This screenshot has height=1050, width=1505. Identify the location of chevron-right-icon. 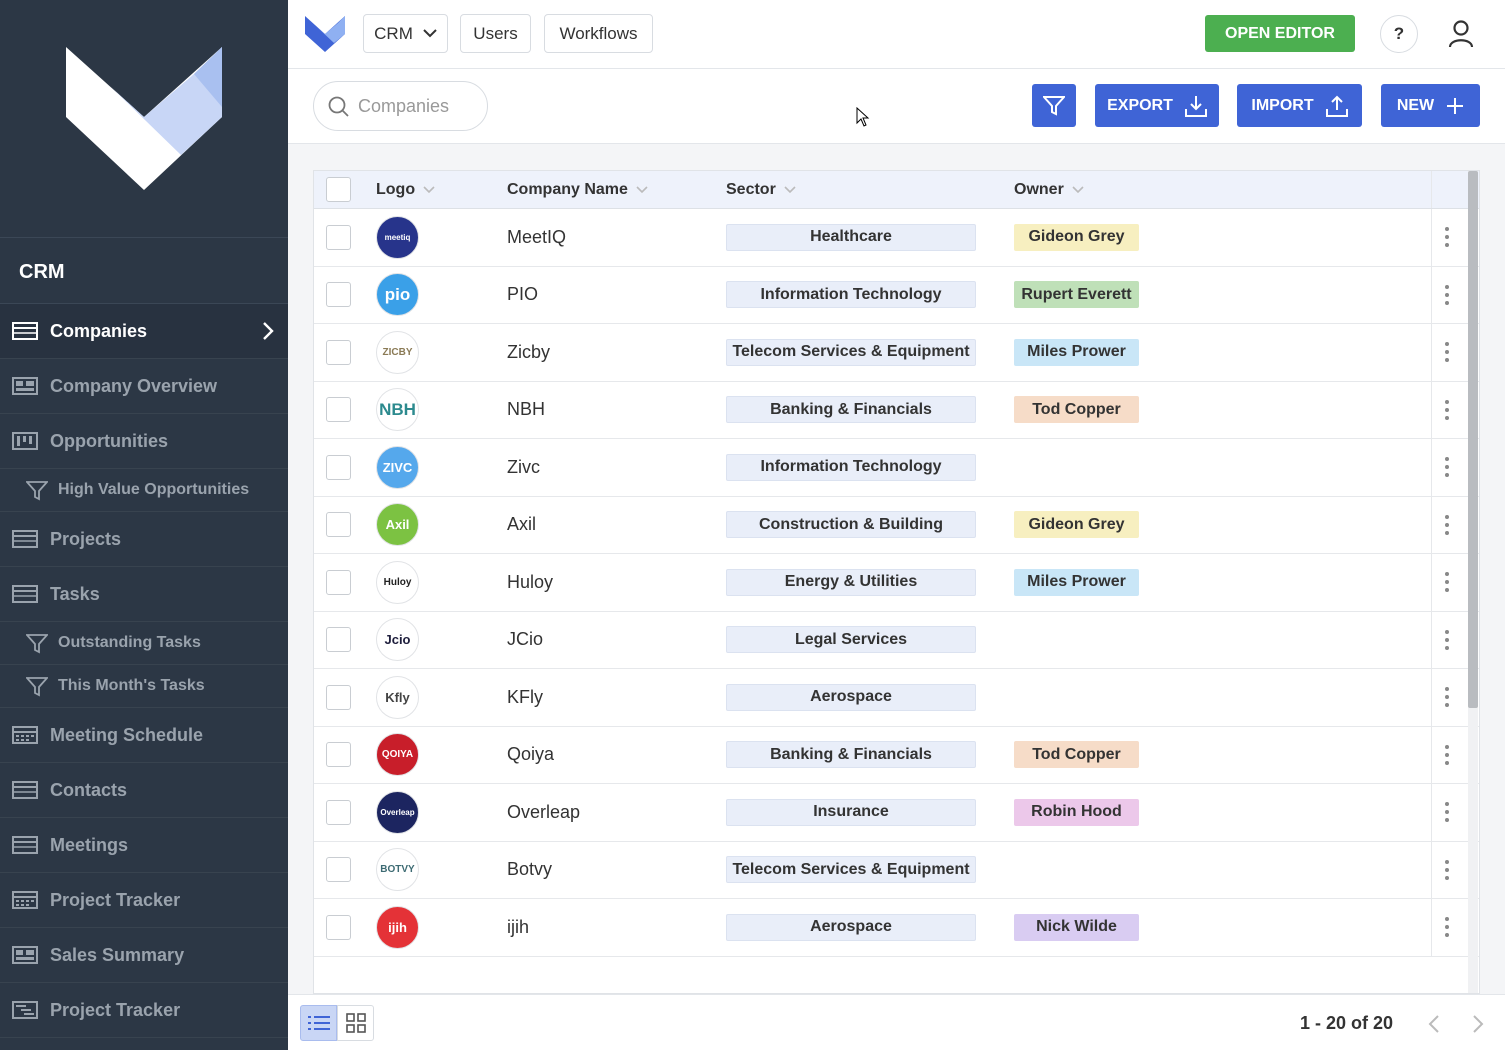
(1478, 1024).